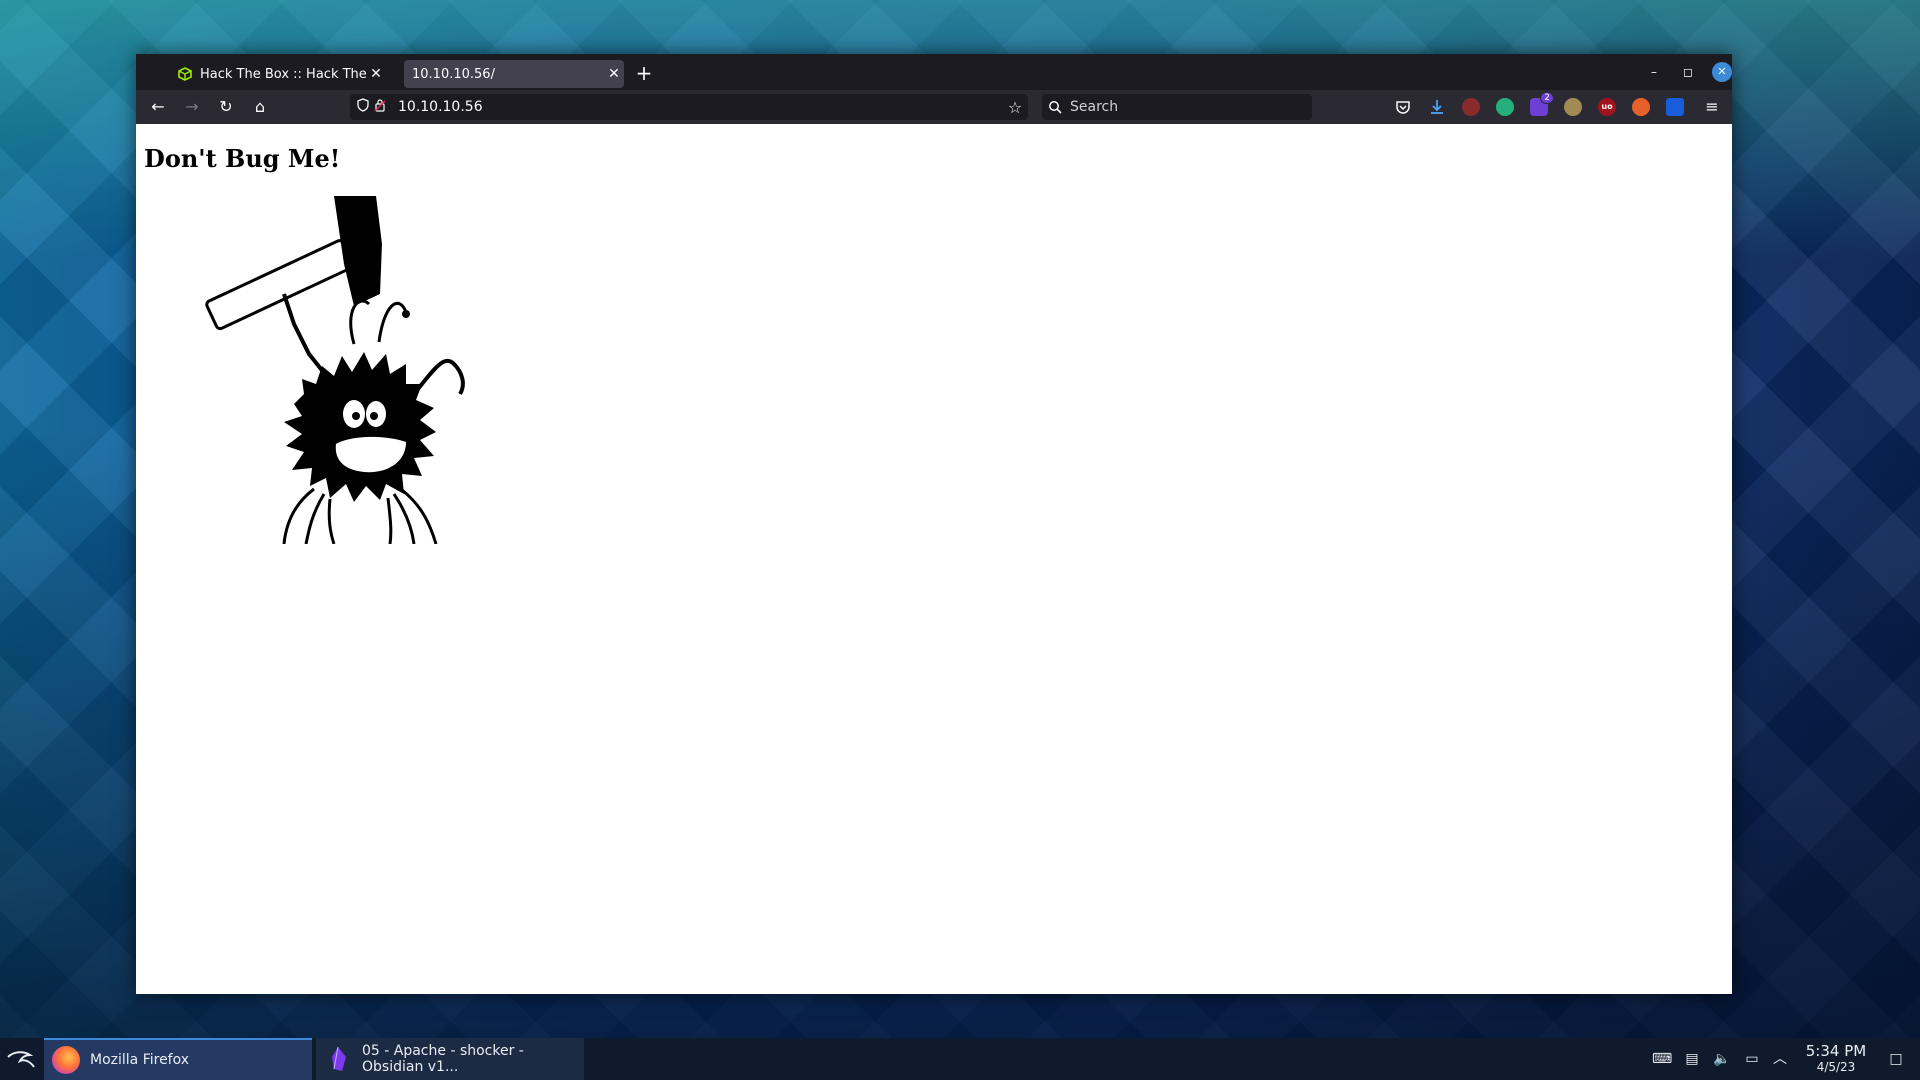  What do you see at coordinates (514, 74) in the screenshot?
I see `tab-current: 10.10.10.56/ ✕` at bounding box center [514, 74].